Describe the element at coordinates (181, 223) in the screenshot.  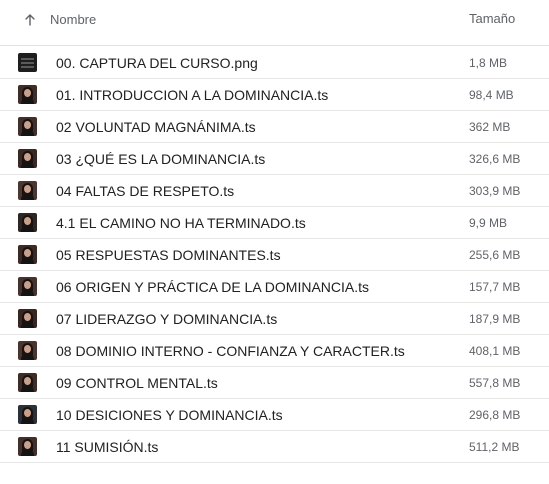
I see `file-name: 4.1 EL CAMINO NO HA TERMINADO.ts` at that location.